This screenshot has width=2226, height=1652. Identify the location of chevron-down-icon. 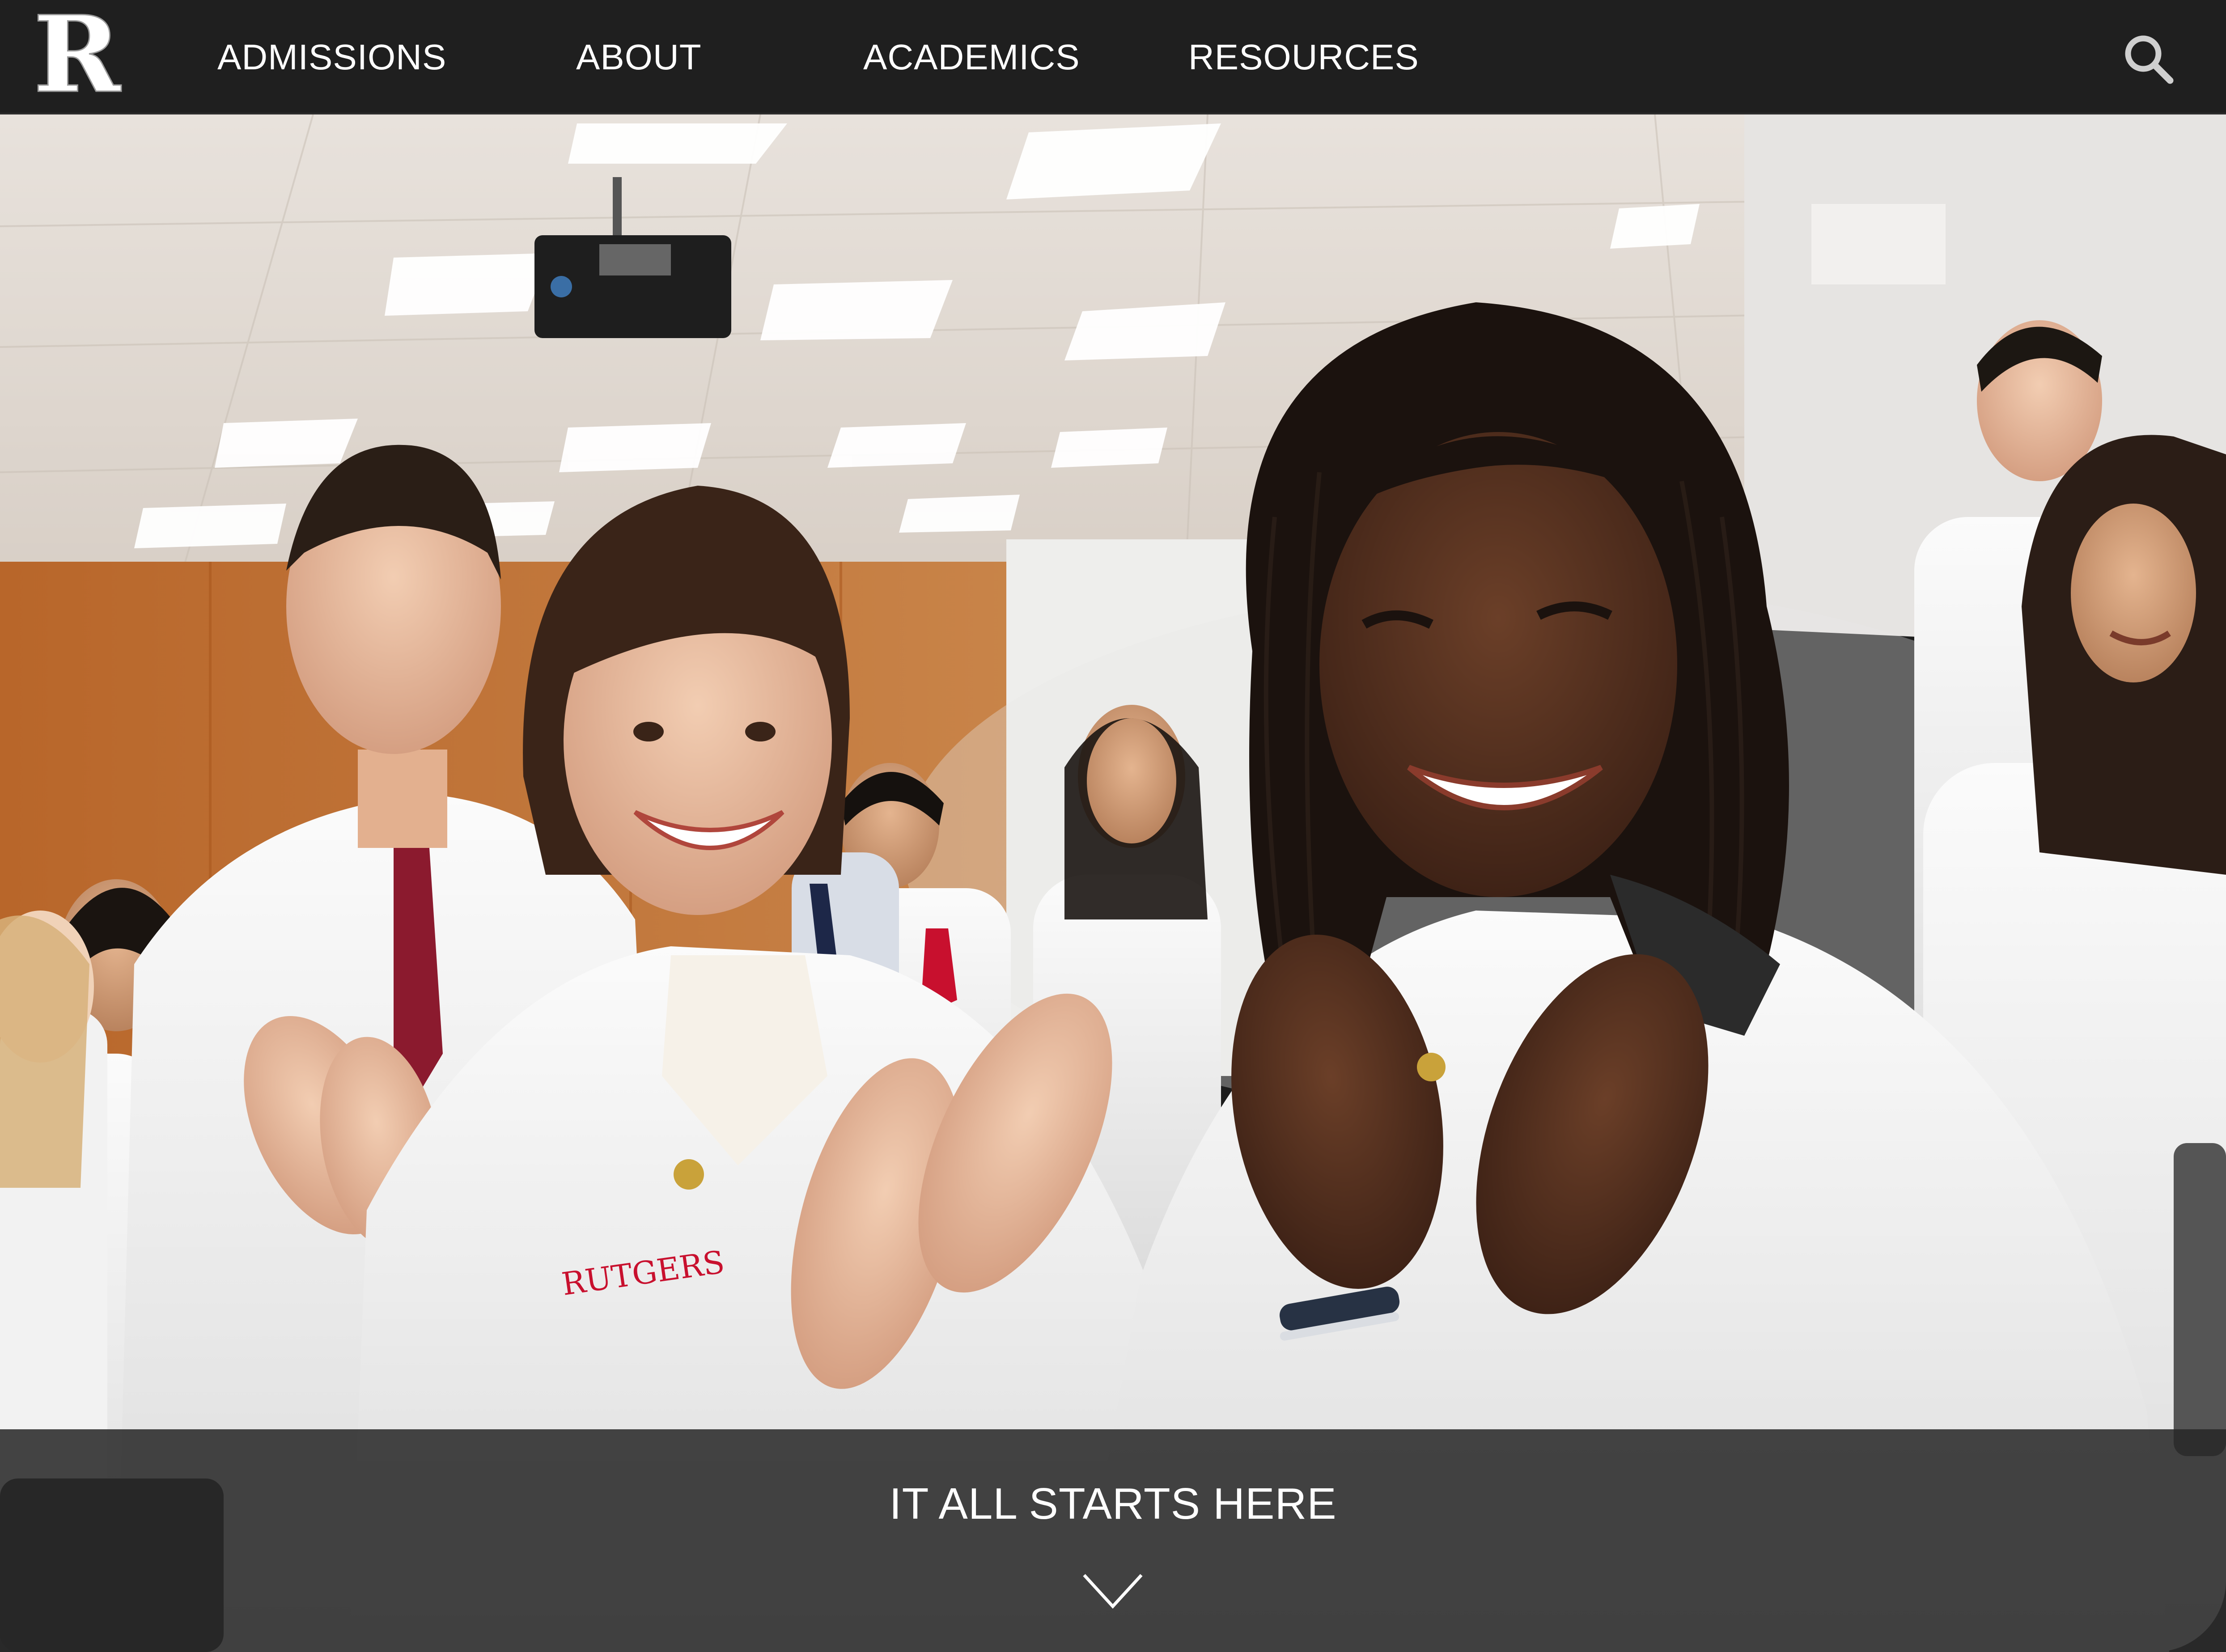
(1113, 1592).